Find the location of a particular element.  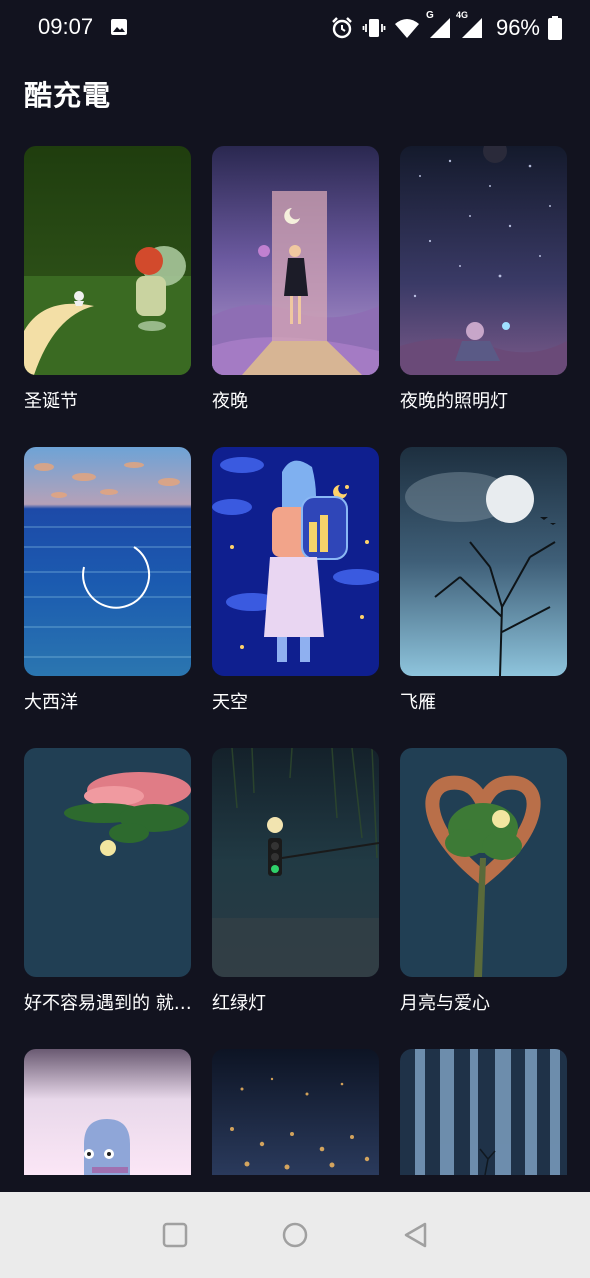

lanterns-thumbnail-image is located at coordinates (295, 1112).